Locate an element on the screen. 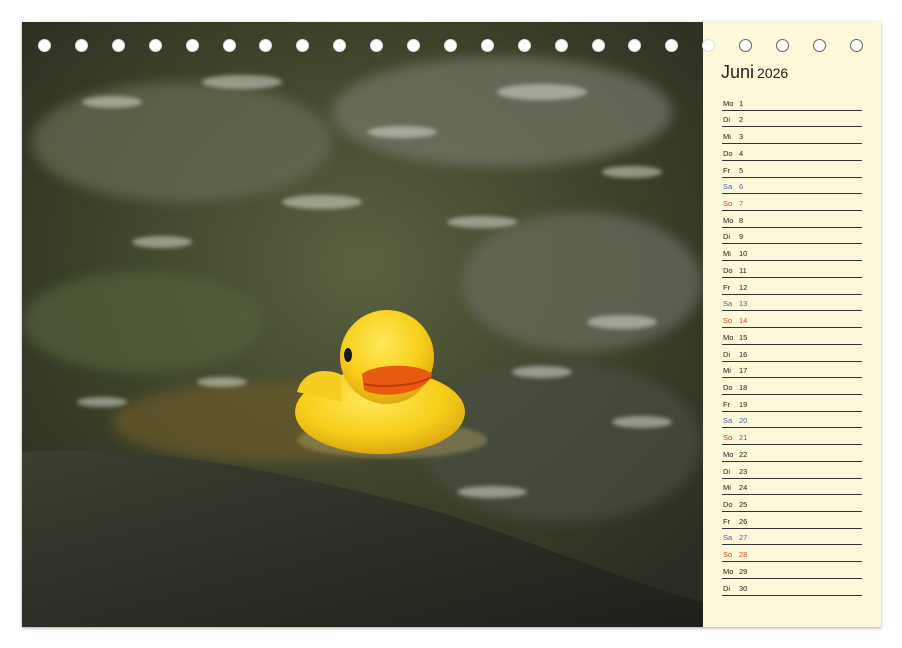 This screenshot has height=648, width=902. day-row: Sa 20 is located at coordinates (792, 420).